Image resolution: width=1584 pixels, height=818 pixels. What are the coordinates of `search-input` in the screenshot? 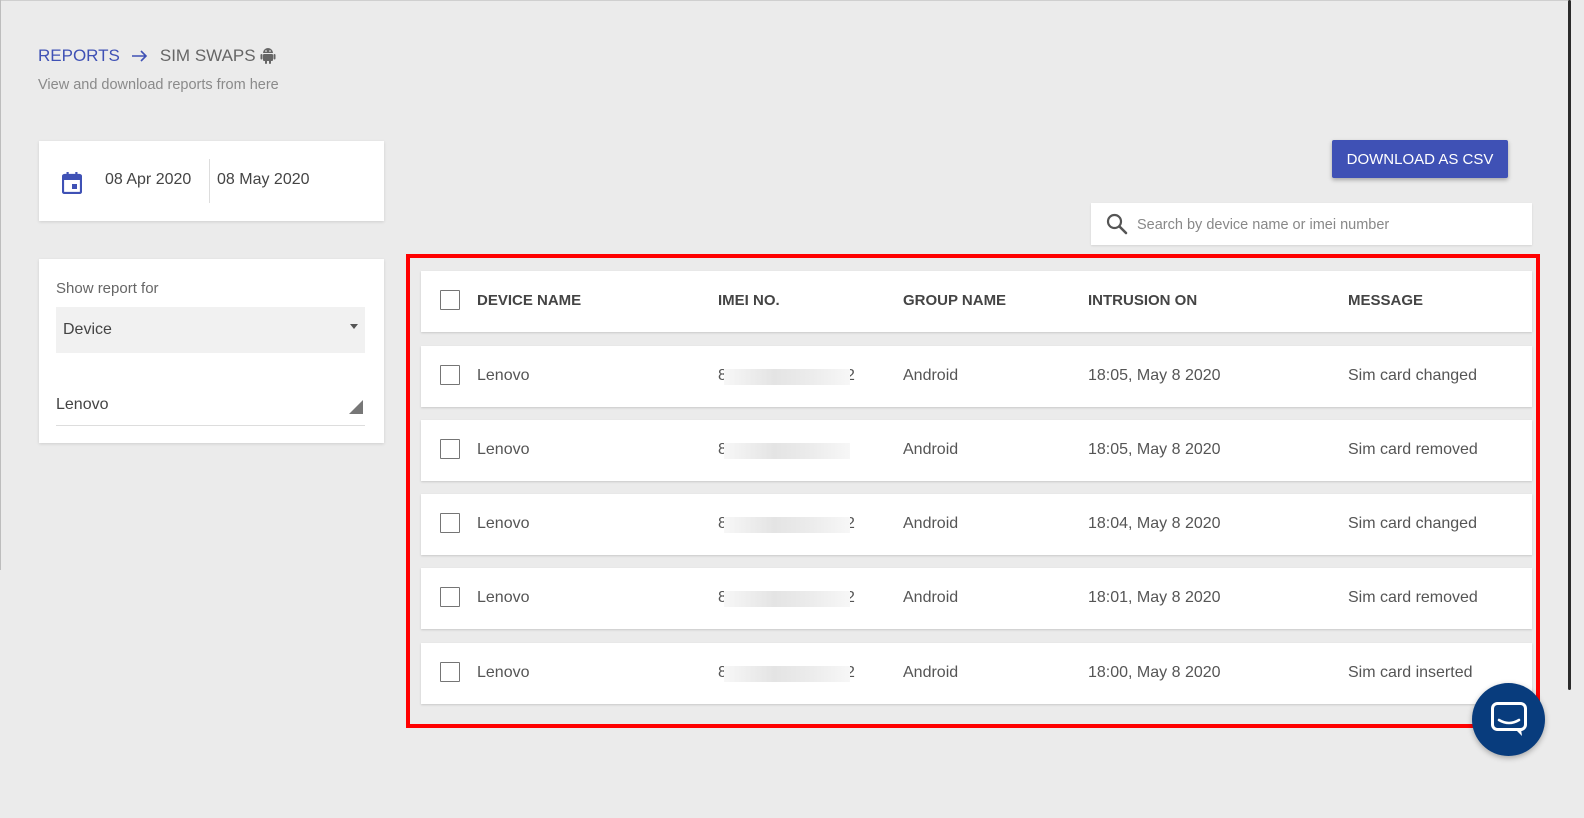 It's located at (1327, 225).